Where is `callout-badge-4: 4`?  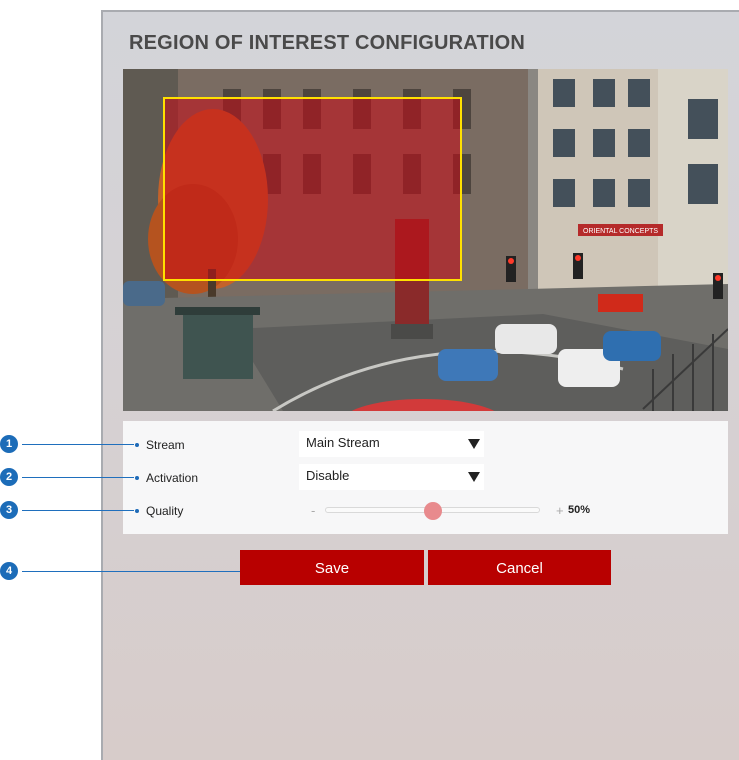
callout-badge-4: 4 is located at coordinates (9, 571).